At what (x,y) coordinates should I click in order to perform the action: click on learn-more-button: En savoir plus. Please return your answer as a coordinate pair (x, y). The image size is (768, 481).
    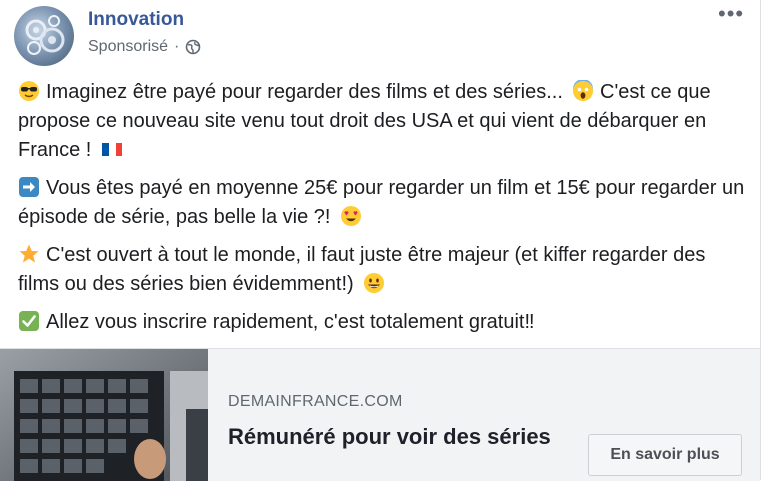
    Looking at the image, I should click on (665, 455).